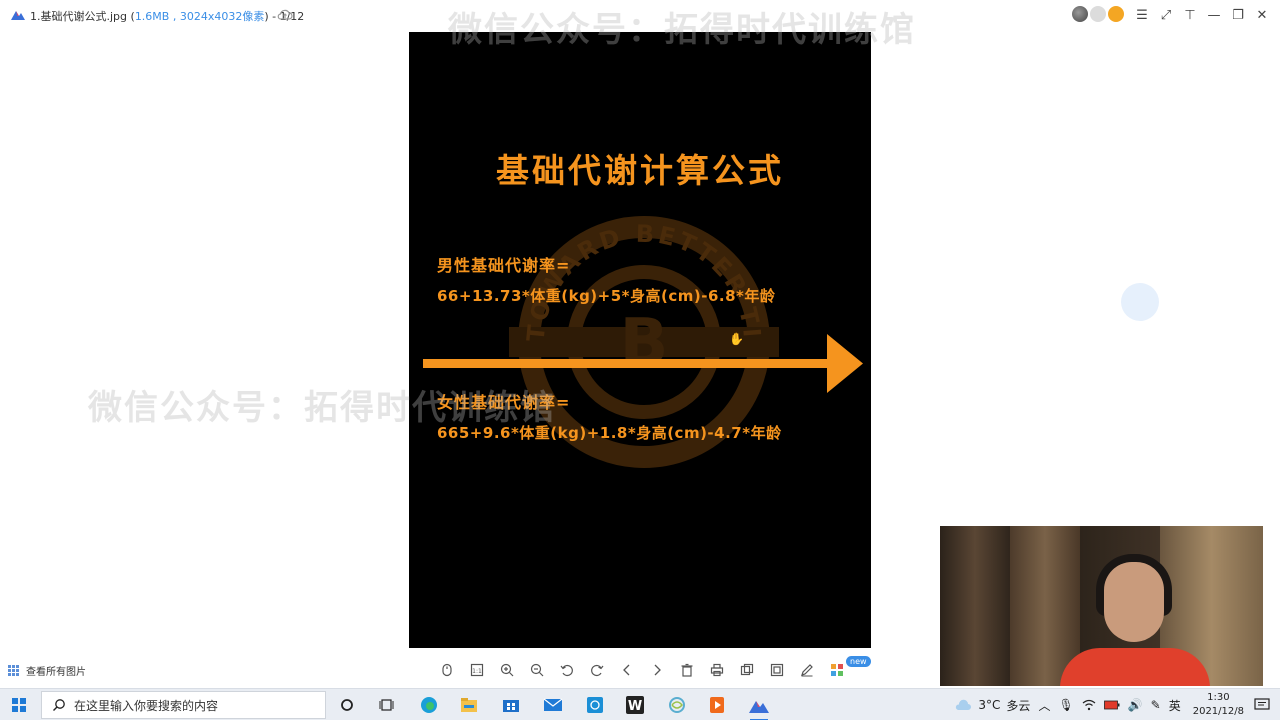  Describe the element at coordinates (1218, 711) in the screenshot. I see `clock-date: 2021/12/8` at that location.